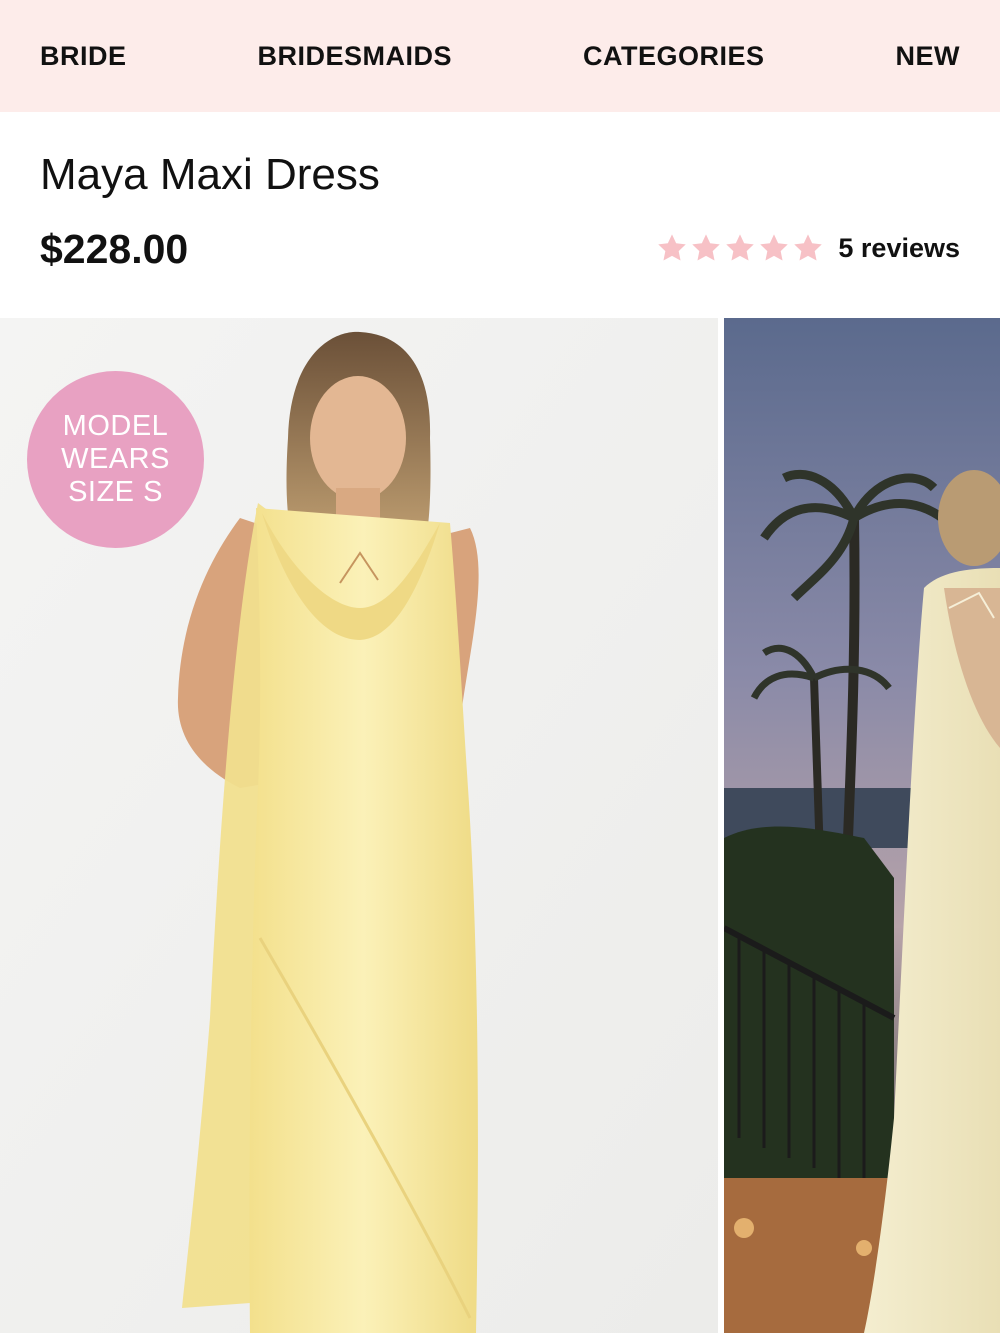 The width and height of the screenshot is (1000, 1333). I want to click on model-size-badge: MODEL WEARS SIZE S, so click(115, 459).